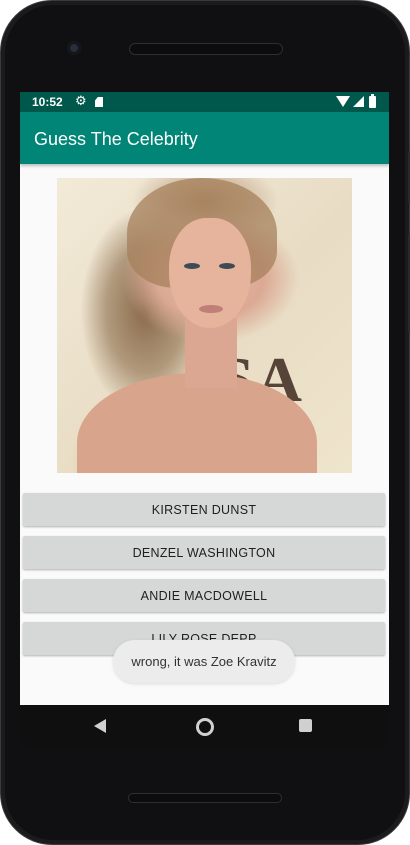  Describe the element at coordinates (305, 725) in the screenshot. I see `recents-icon` at that location.